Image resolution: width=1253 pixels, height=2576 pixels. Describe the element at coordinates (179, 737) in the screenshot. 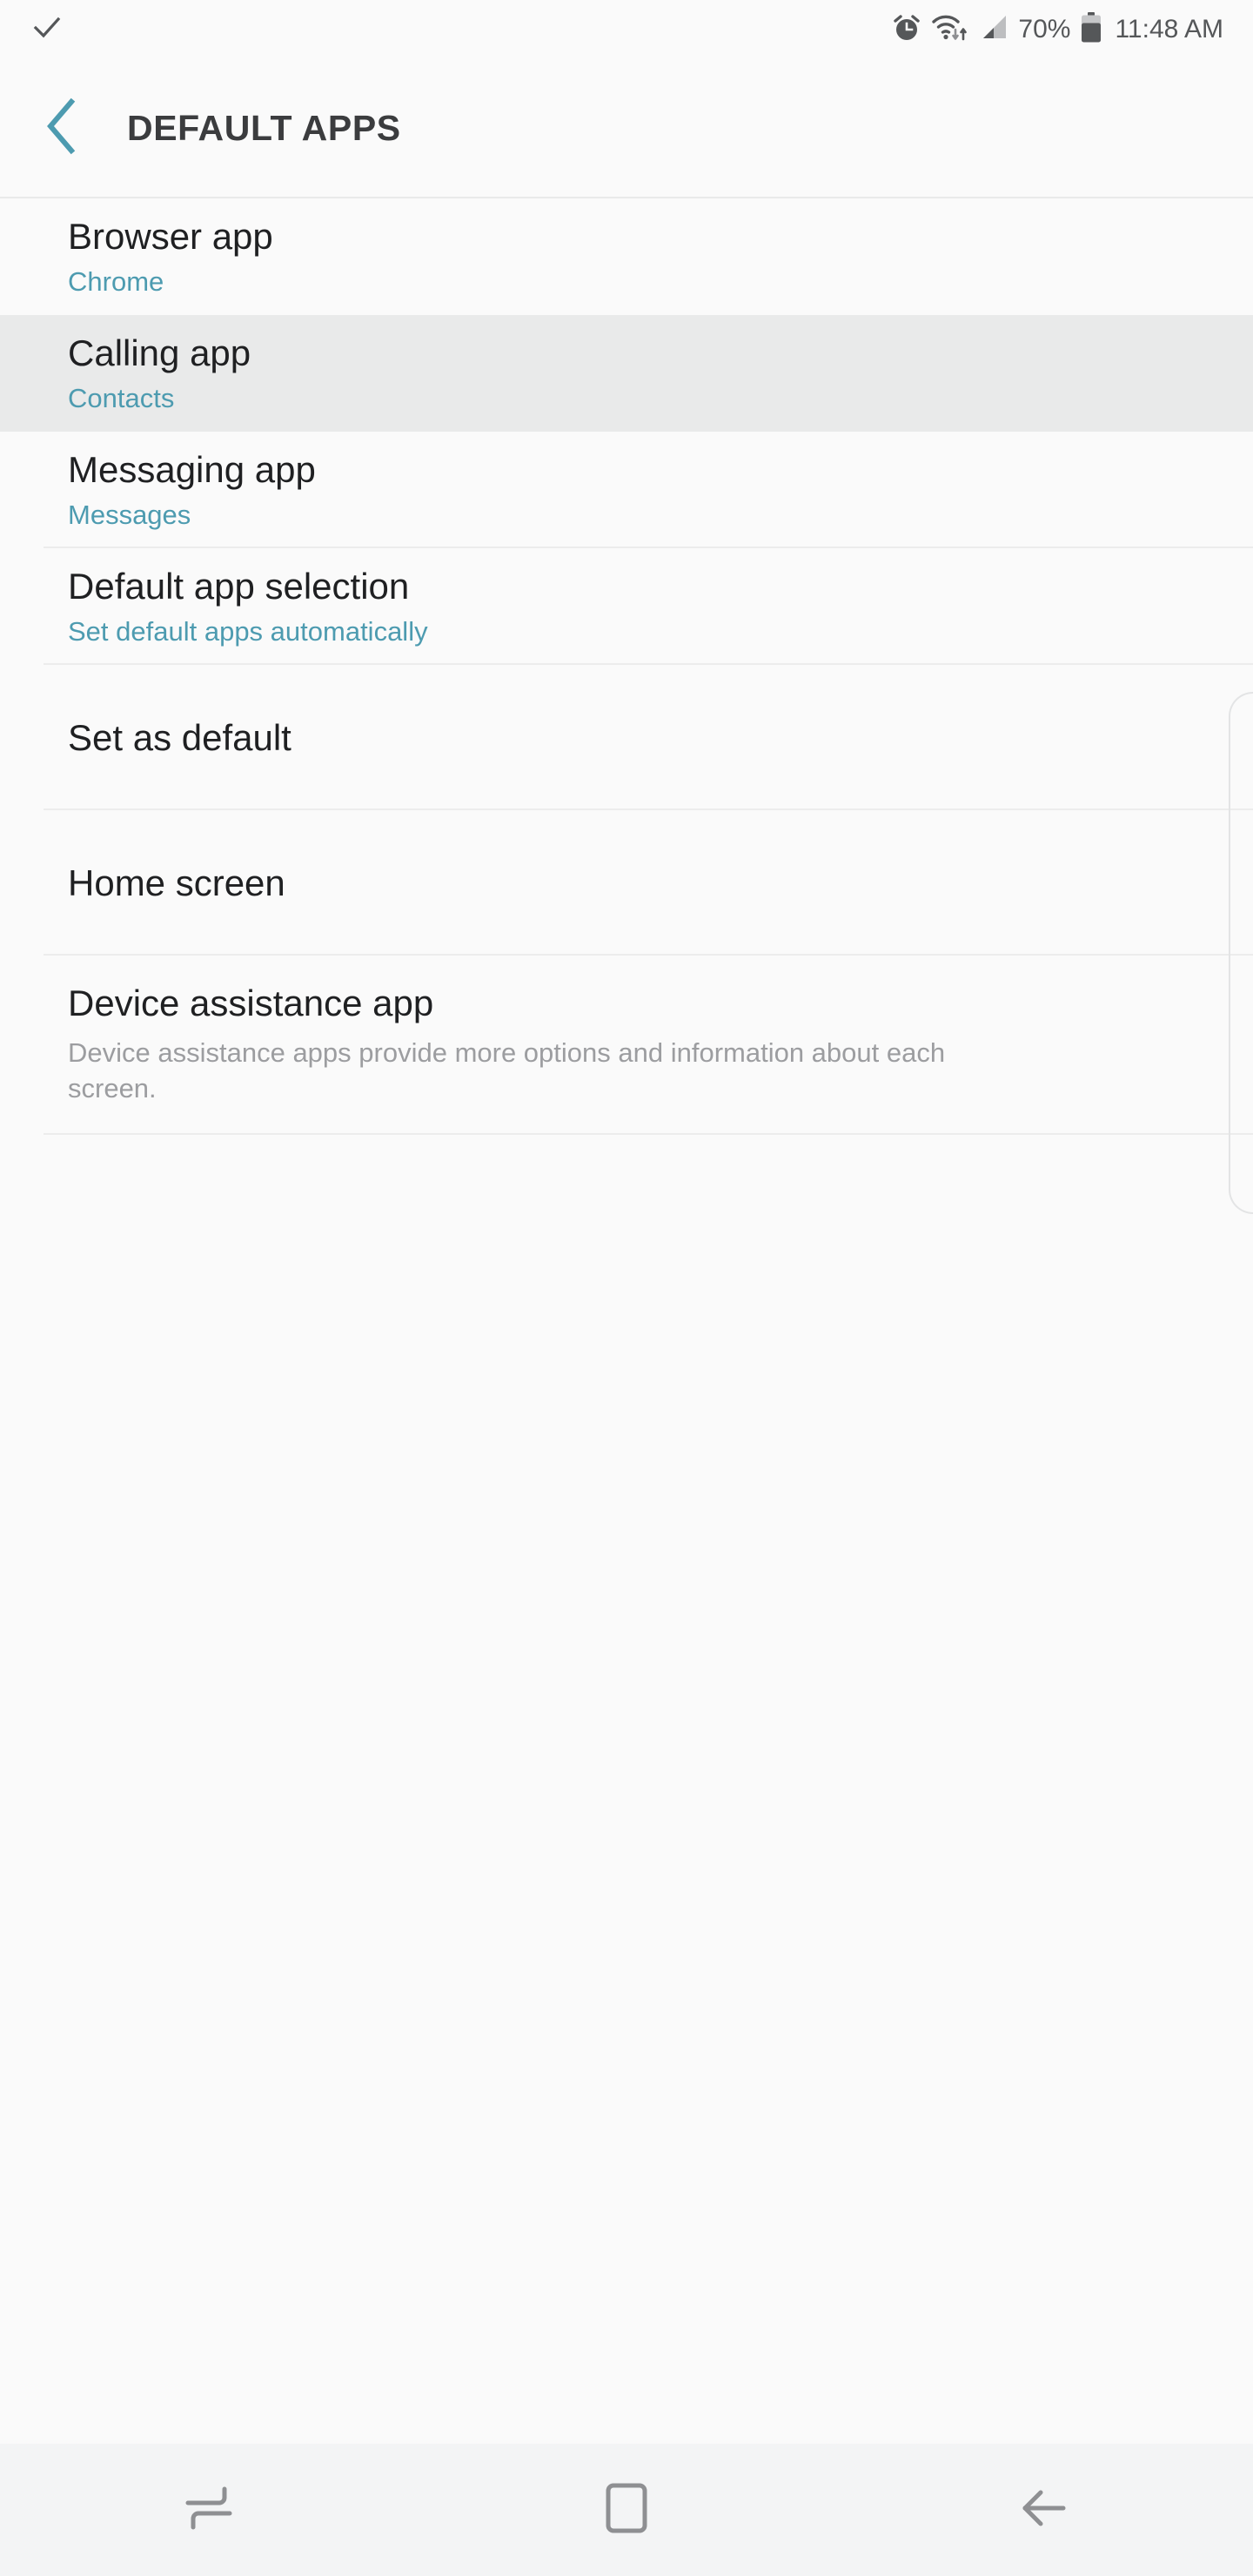

I see `list-item-title: Set as default` at that location.